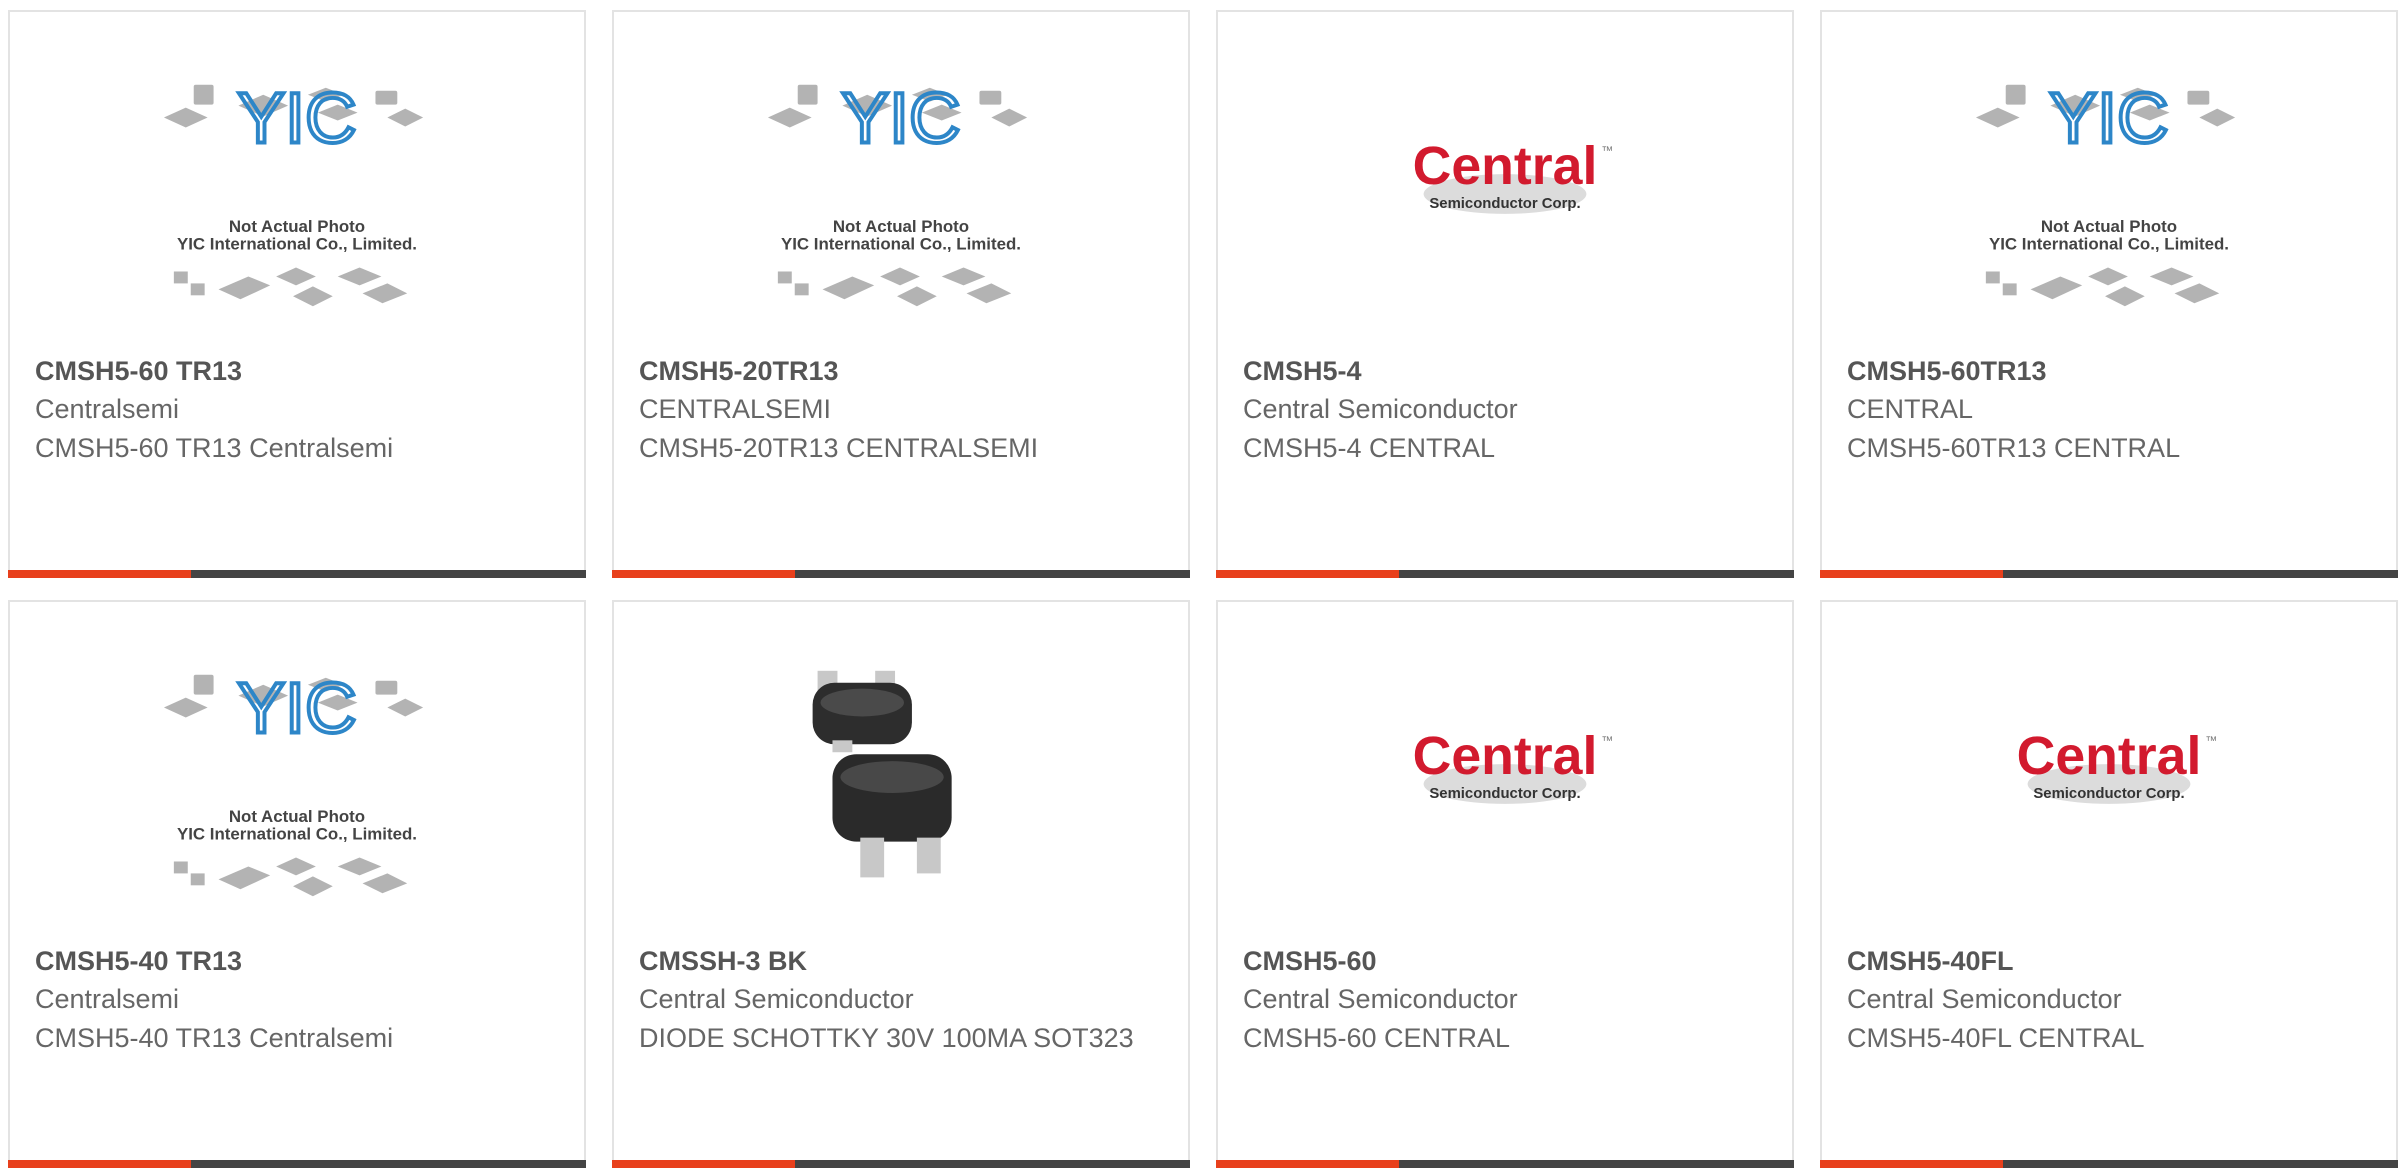  What do you see at coordinates (739, 371) in the screenshot?
I see `part-number: CMSH5-20TR13` at bounding box center [739, 371].